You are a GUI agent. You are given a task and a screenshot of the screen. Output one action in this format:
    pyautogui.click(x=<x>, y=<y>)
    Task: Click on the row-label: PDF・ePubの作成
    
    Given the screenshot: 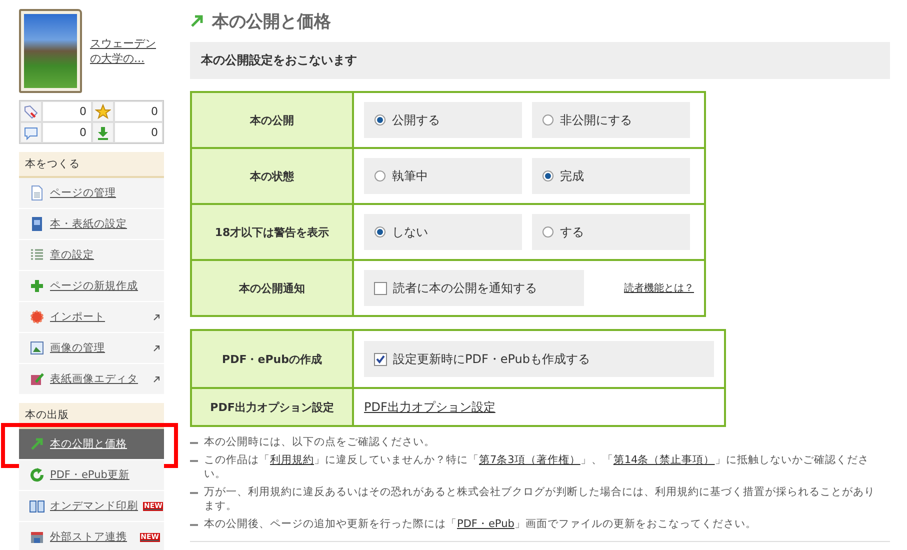 What is the action you would take?
    pyautogui.click(x=272, y=359)
    